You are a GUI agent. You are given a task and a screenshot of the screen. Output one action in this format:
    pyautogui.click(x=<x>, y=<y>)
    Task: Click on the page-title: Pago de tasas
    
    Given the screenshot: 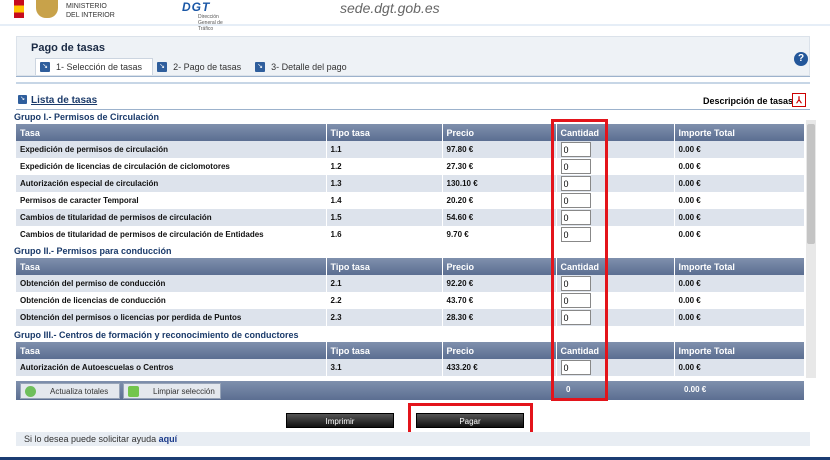 What is the action you would take?
    pyautogui.click(x=68, y=48)
    